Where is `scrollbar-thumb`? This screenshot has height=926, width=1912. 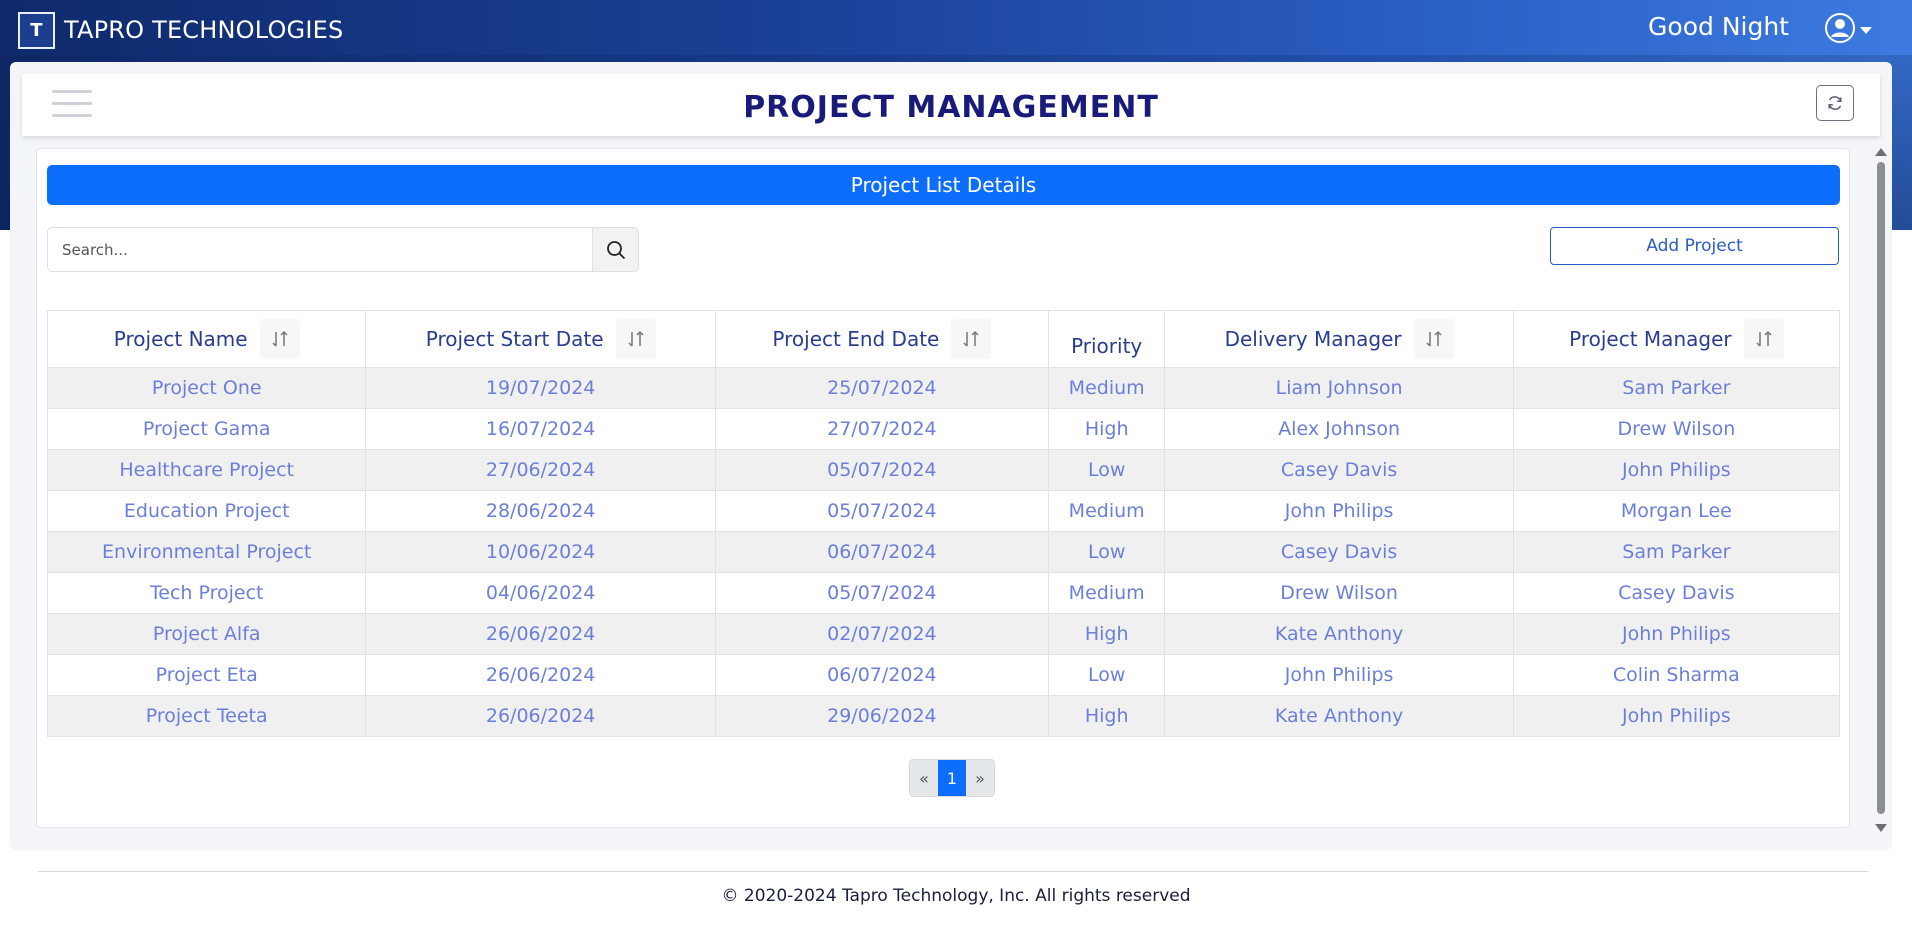
scrollbar-thumb is located at coordinates (1881, 488).